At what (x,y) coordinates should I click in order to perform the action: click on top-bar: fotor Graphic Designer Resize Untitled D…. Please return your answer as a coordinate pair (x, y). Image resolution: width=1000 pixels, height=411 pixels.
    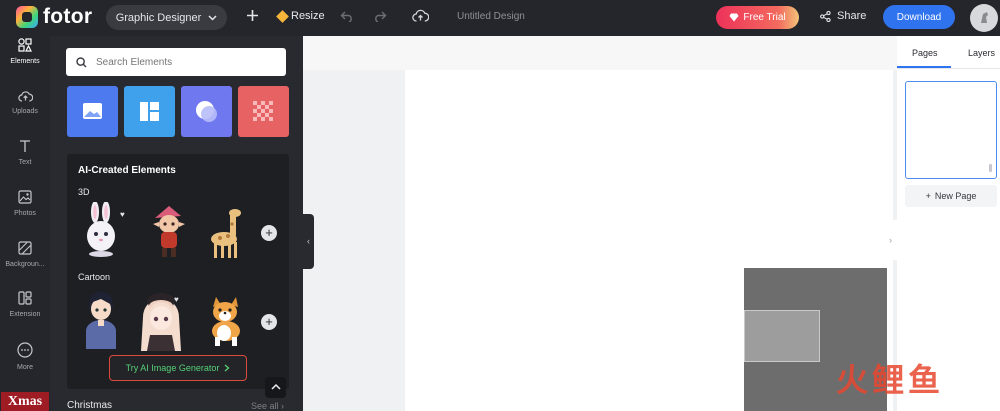
    Looking at the image, I should click on (500, 18).